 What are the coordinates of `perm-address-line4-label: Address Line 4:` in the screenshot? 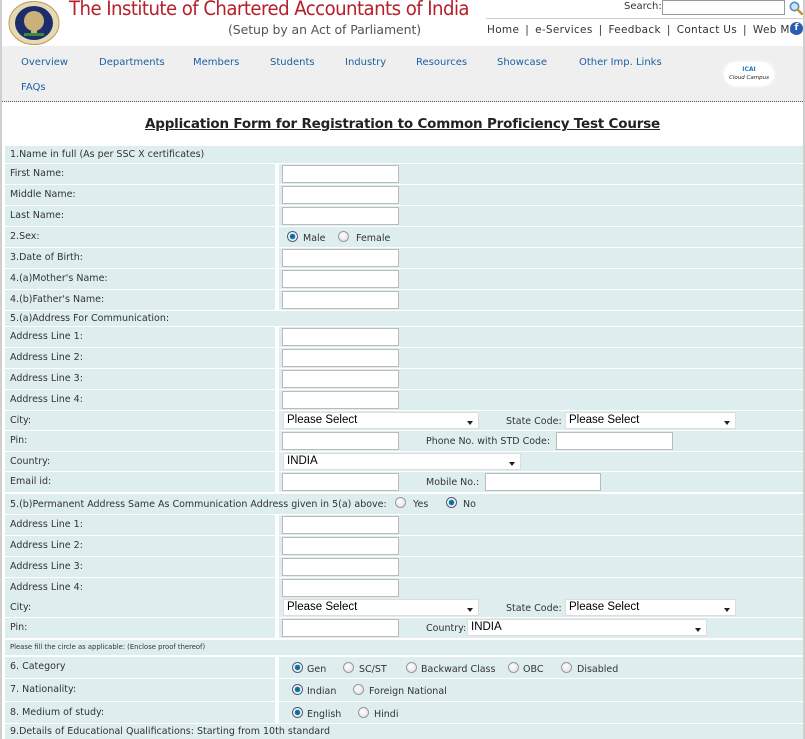 It's located at (46, 587).